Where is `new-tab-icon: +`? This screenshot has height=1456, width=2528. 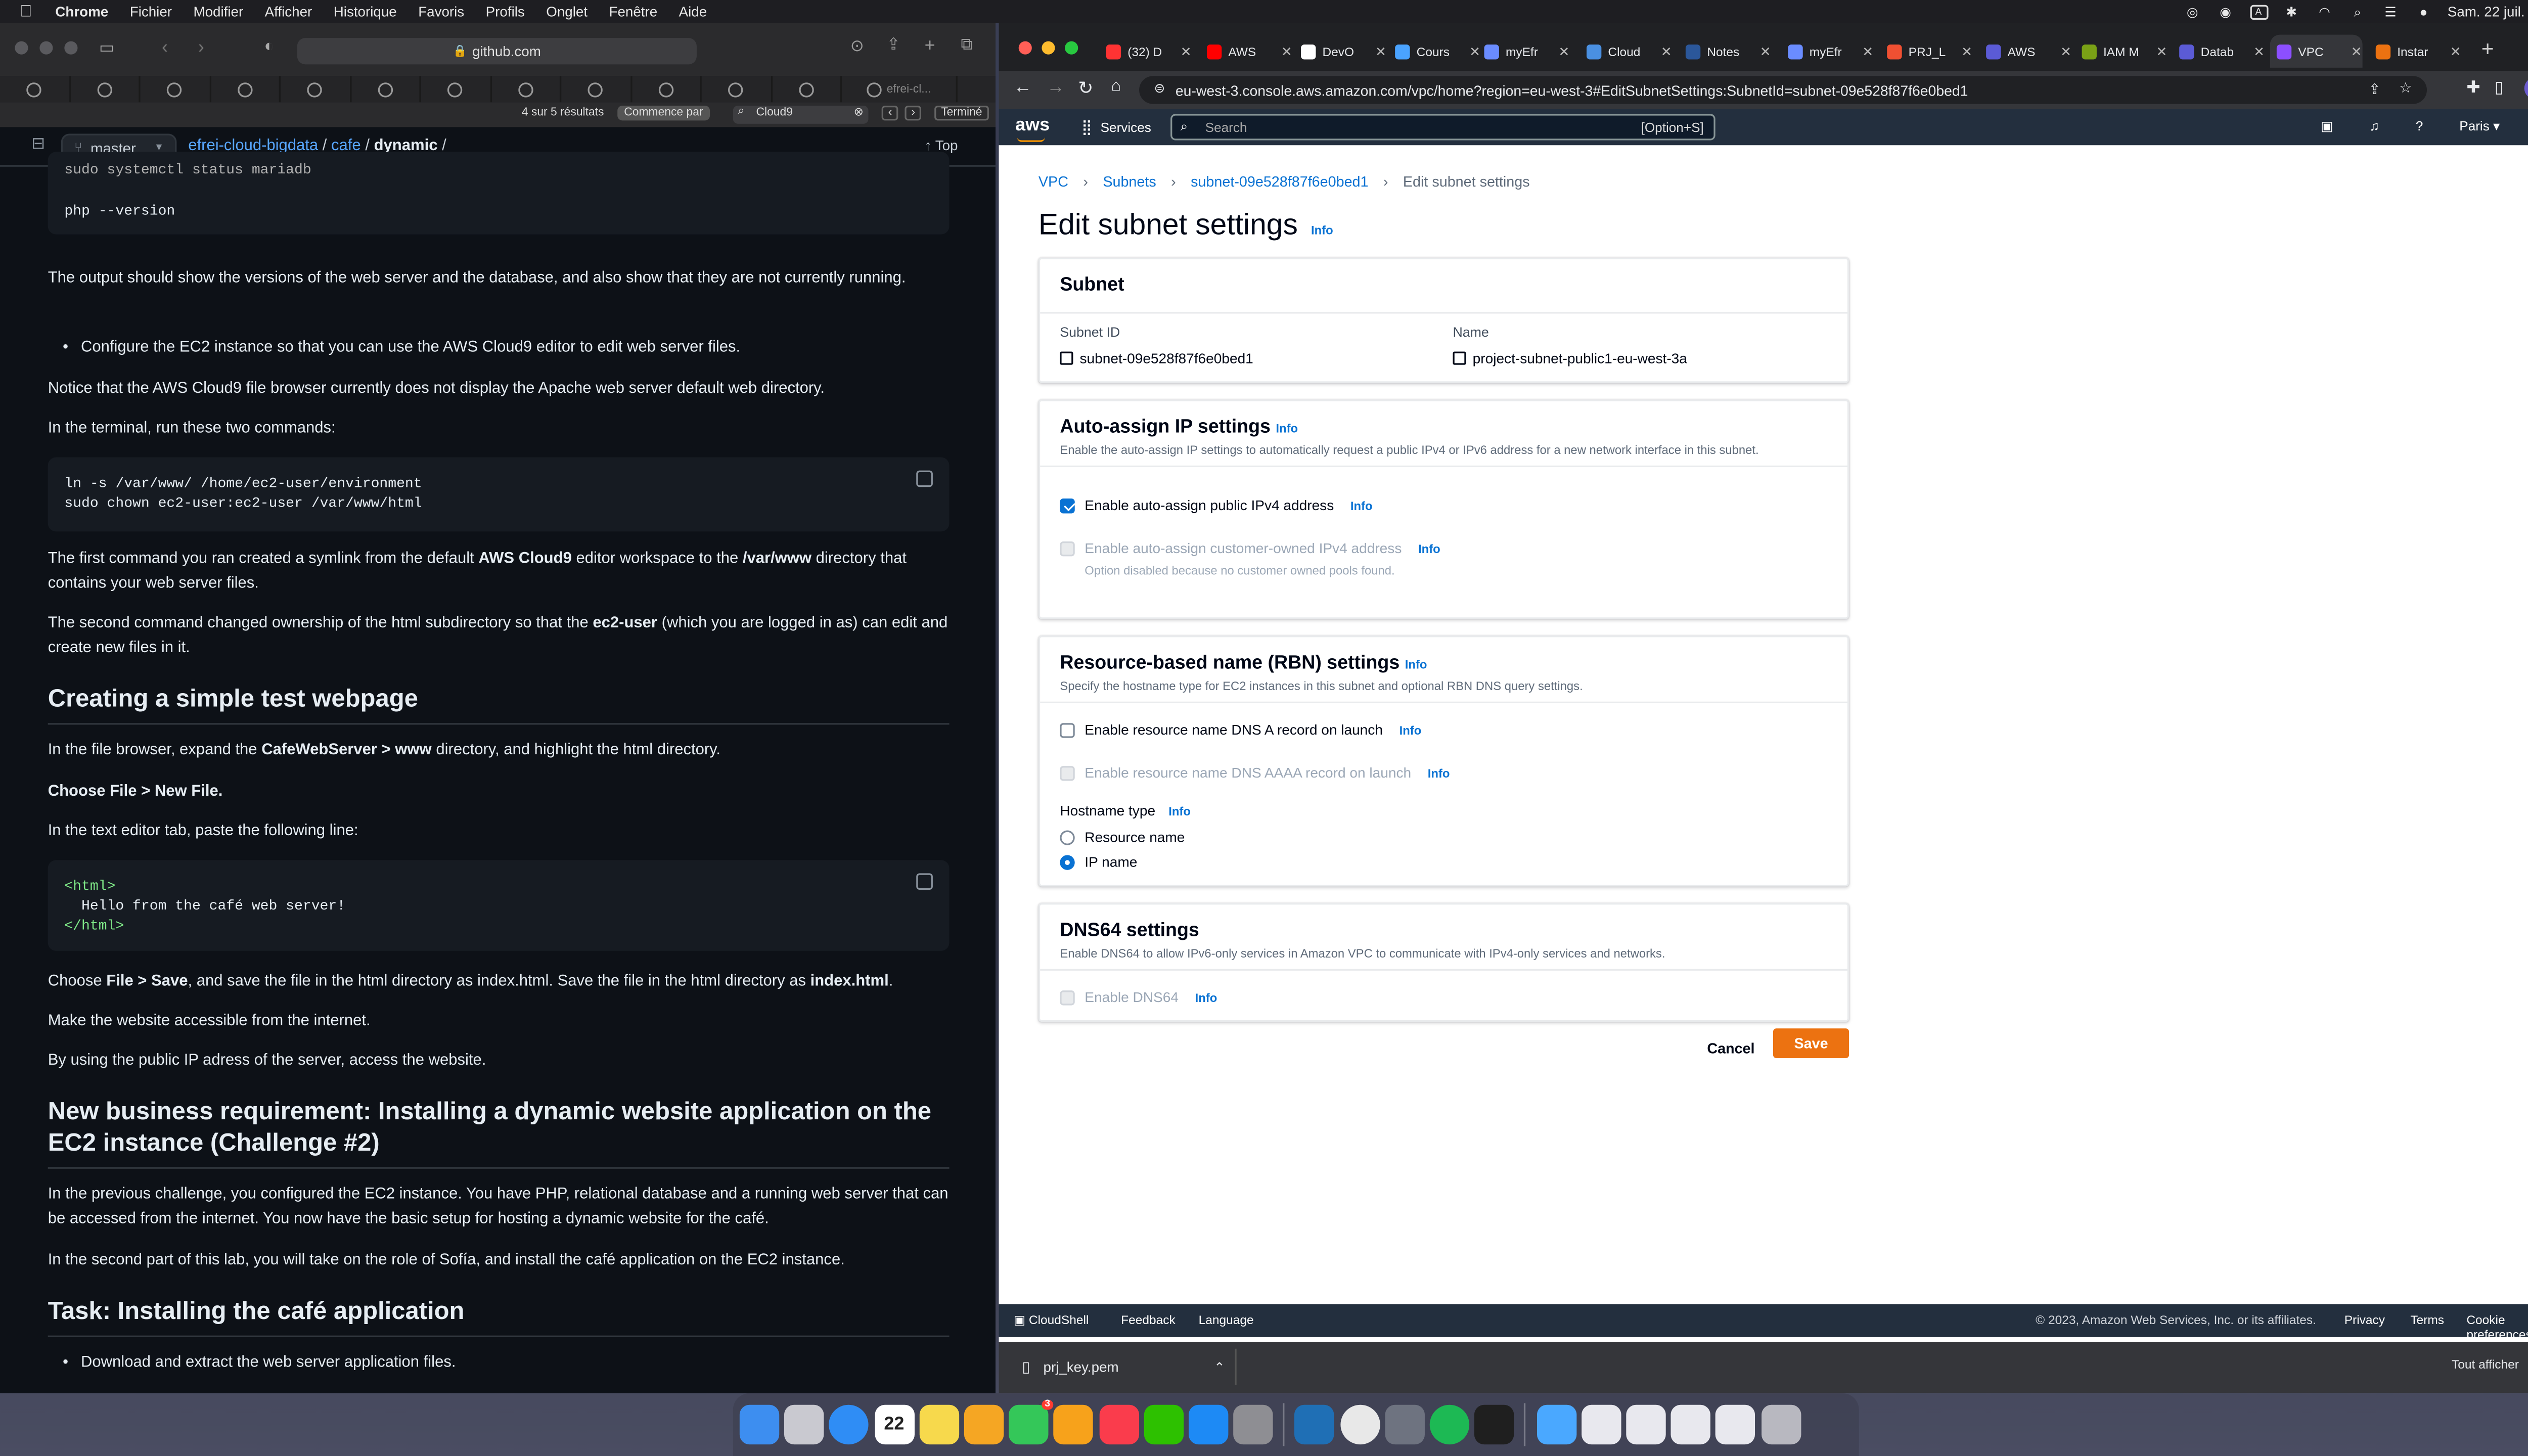 new-tab-icon: + is located at coordinates (2488, 48).